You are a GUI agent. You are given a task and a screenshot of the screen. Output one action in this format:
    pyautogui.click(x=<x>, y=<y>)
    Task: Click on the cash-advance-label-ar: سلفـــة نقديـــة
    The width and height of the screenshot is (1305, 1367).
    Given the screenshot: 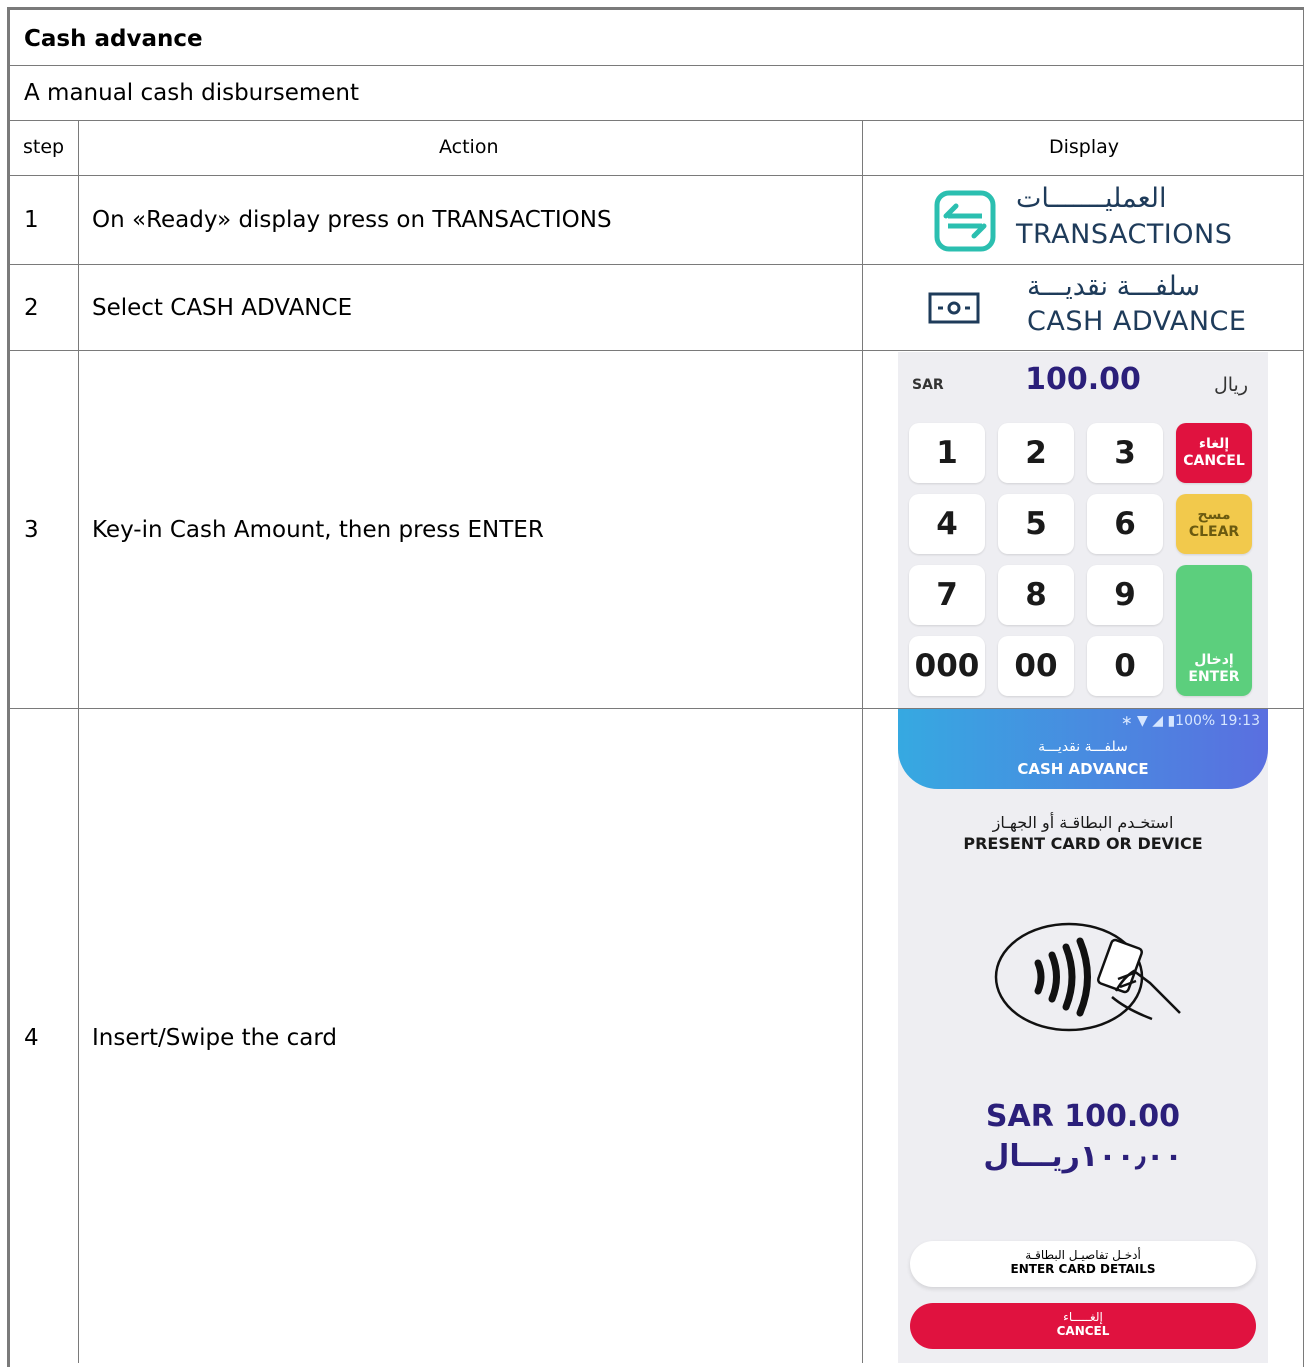 What is the action you would take?
    pyautogui.click(x=1114, y=286)
    